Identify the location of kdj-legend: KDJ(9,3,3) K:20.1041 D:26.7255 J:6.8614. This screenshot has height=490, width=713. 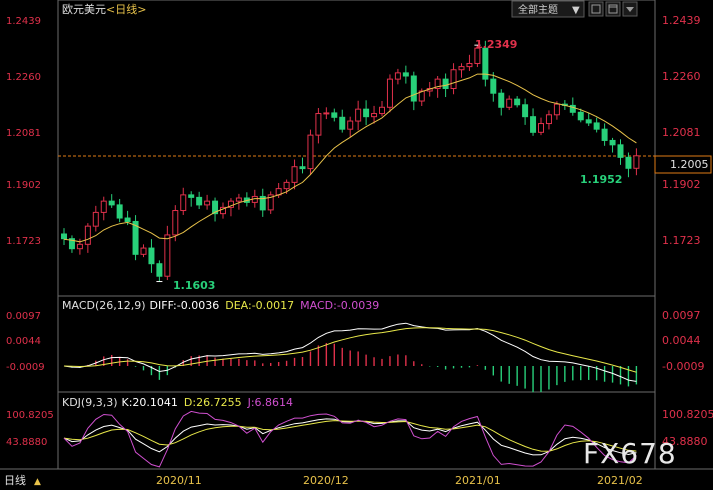
(177, 402).